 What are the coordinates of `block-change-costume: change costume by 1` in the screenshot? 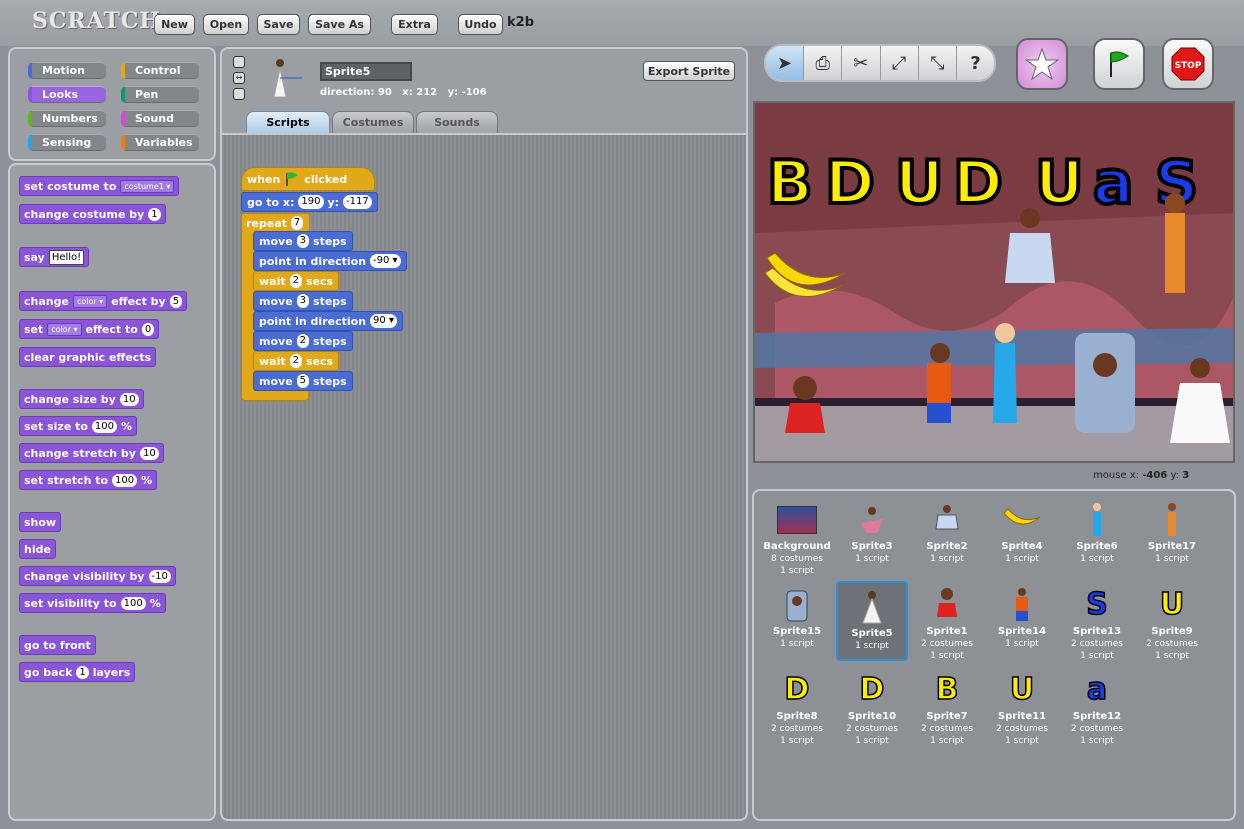 It's located at (92, 214).